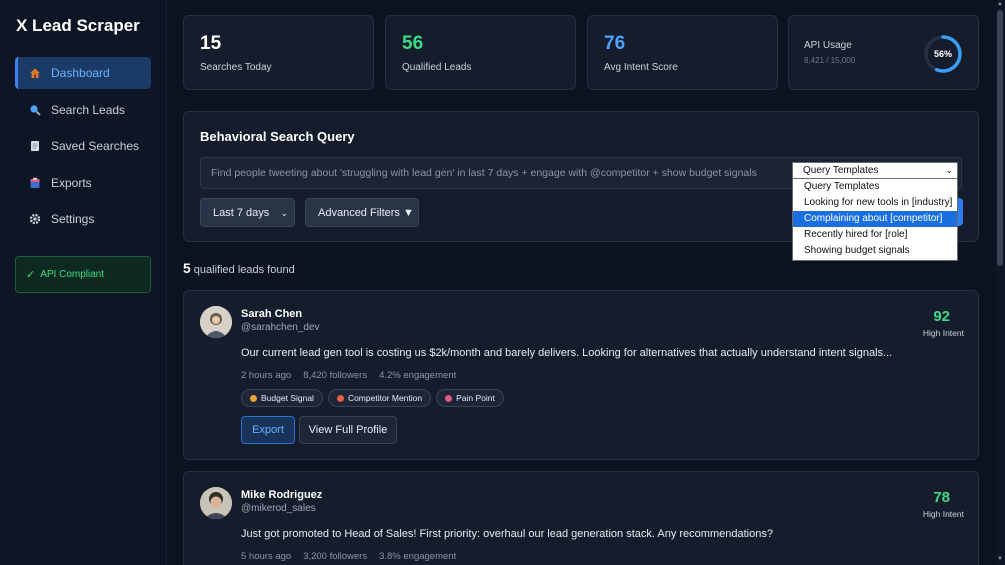 This screenshot has width=1005, height=565. I want to click on intent-score: 92, so click(941, 316).